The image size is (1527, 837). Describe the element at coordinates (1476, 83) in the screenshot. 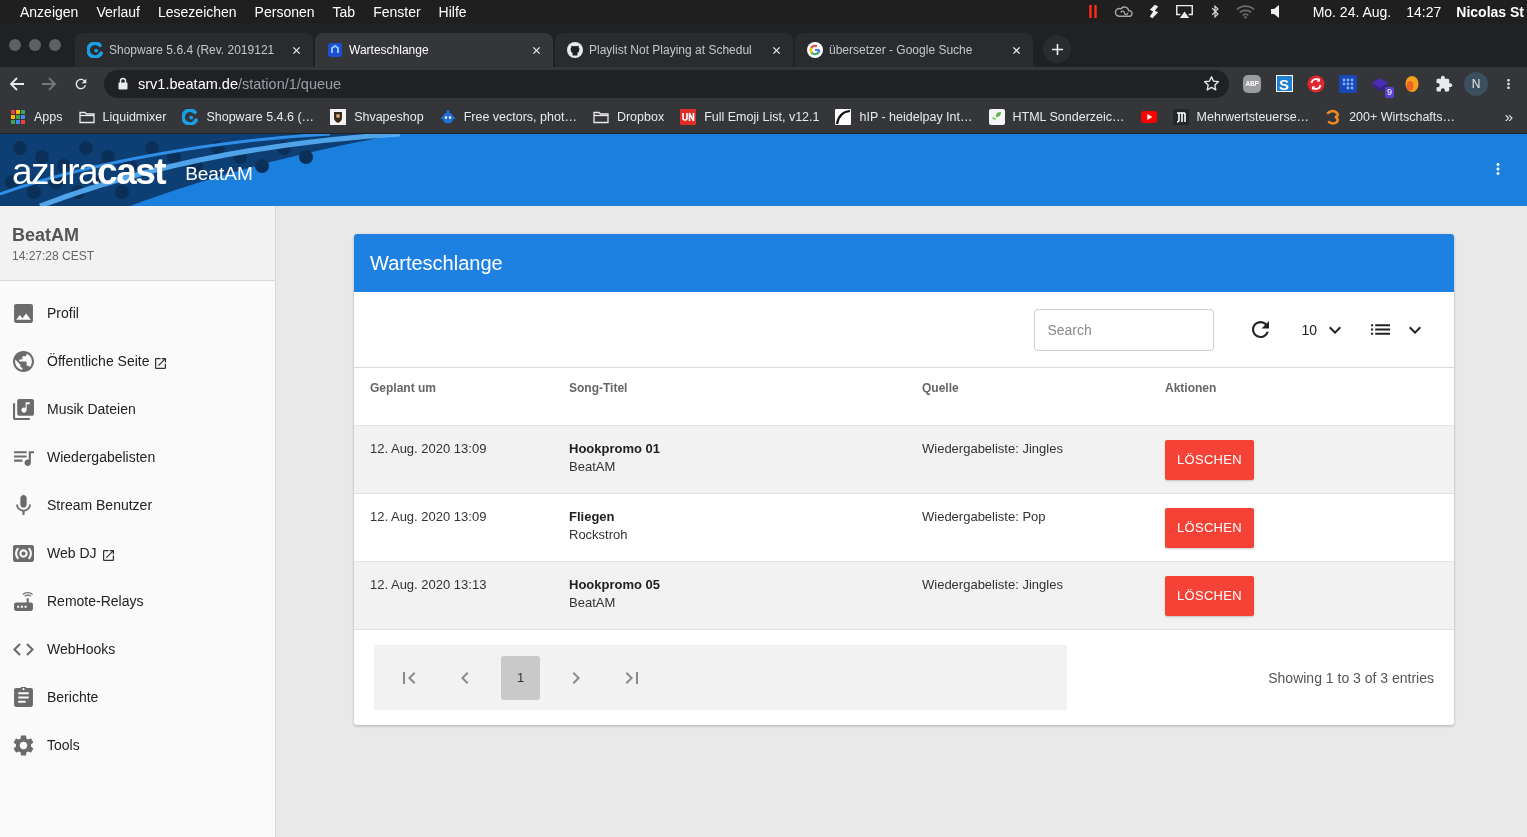

I see `profile-avatar: N` at that location.